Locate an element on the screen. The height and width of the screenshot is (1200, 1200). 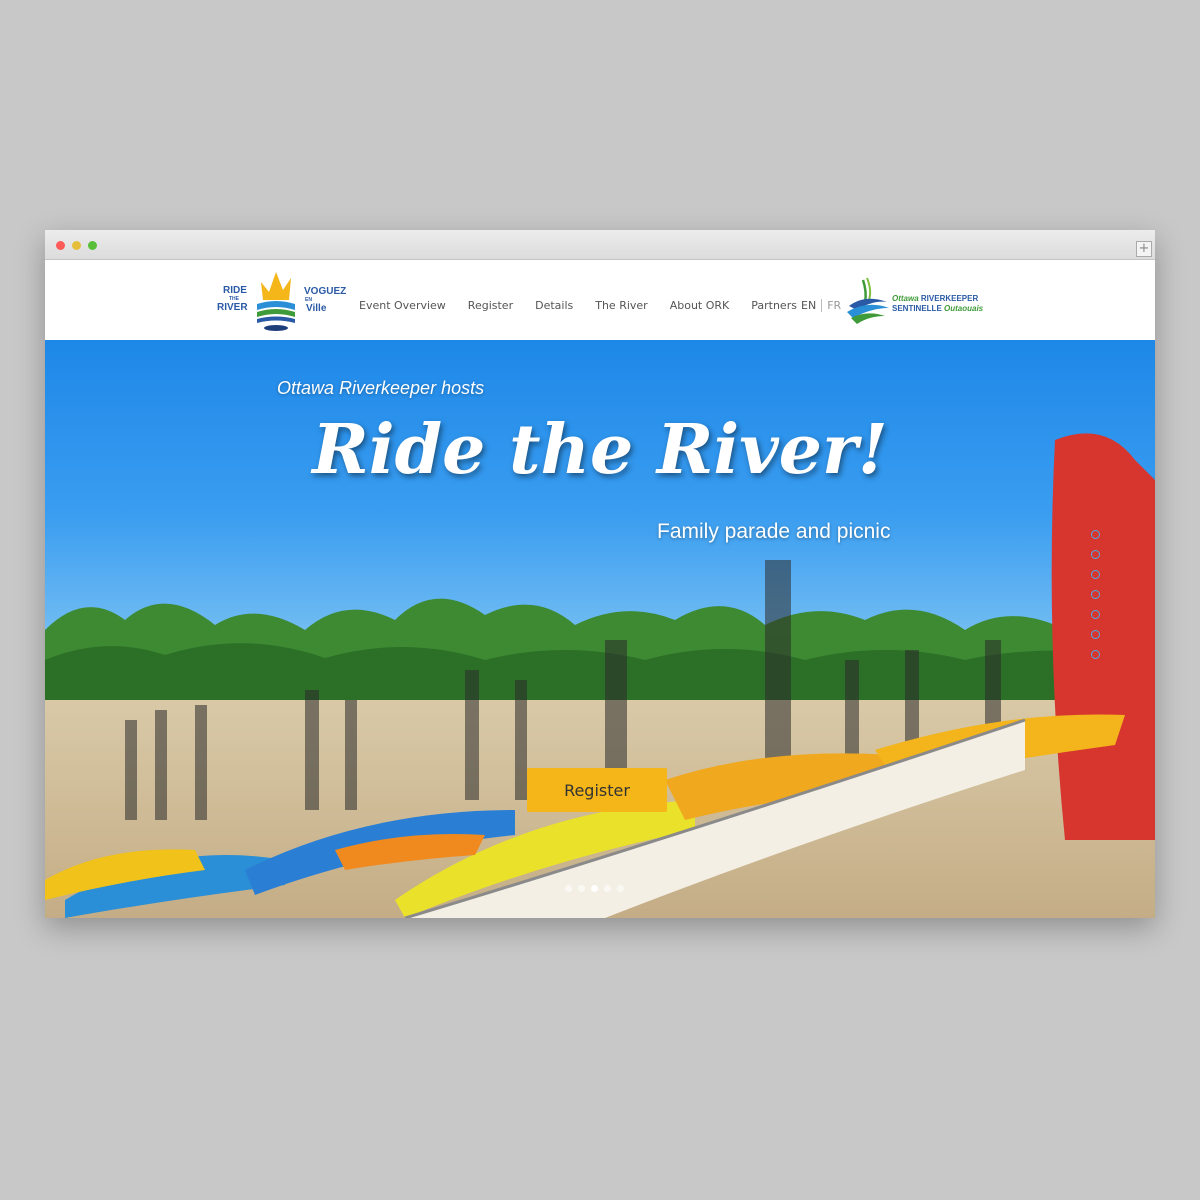
logo-text-voguez: VOGUEZ is located at coordinates (325, 291).